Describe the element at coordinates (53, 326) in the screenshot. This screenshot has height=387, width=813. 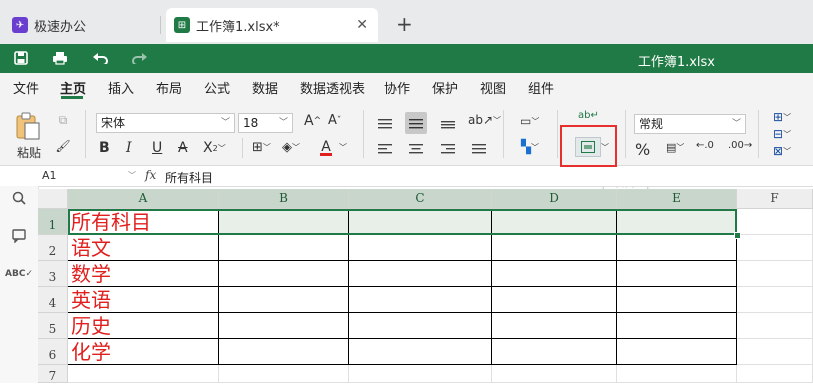
I see `row-header: 5` at that location.